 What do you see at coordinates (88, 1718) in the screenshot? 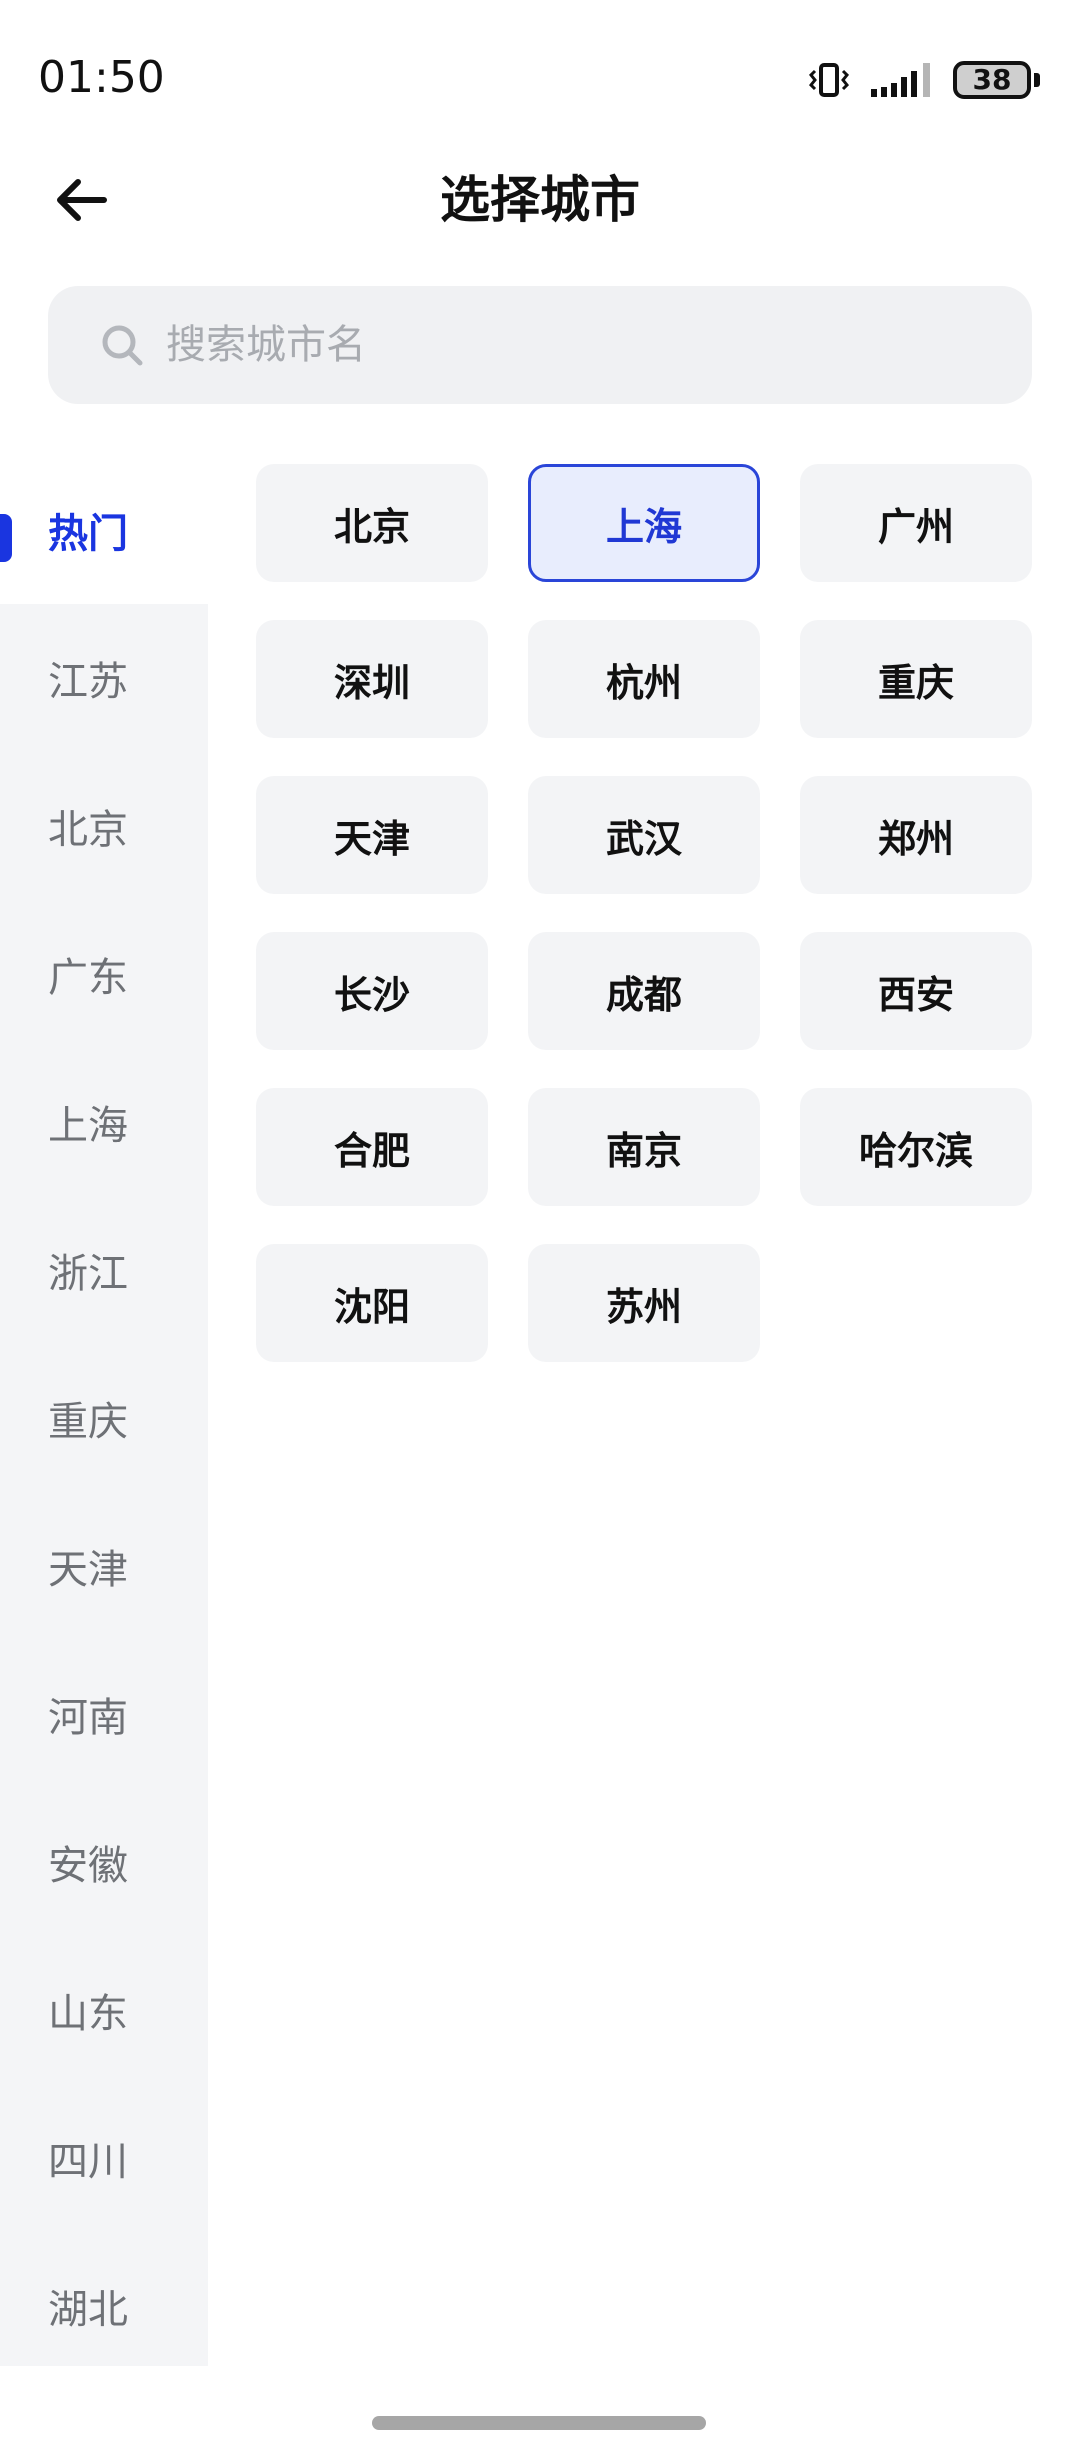
I see `sidebar-item-label: 河南` at bounding box center [88, 1718].